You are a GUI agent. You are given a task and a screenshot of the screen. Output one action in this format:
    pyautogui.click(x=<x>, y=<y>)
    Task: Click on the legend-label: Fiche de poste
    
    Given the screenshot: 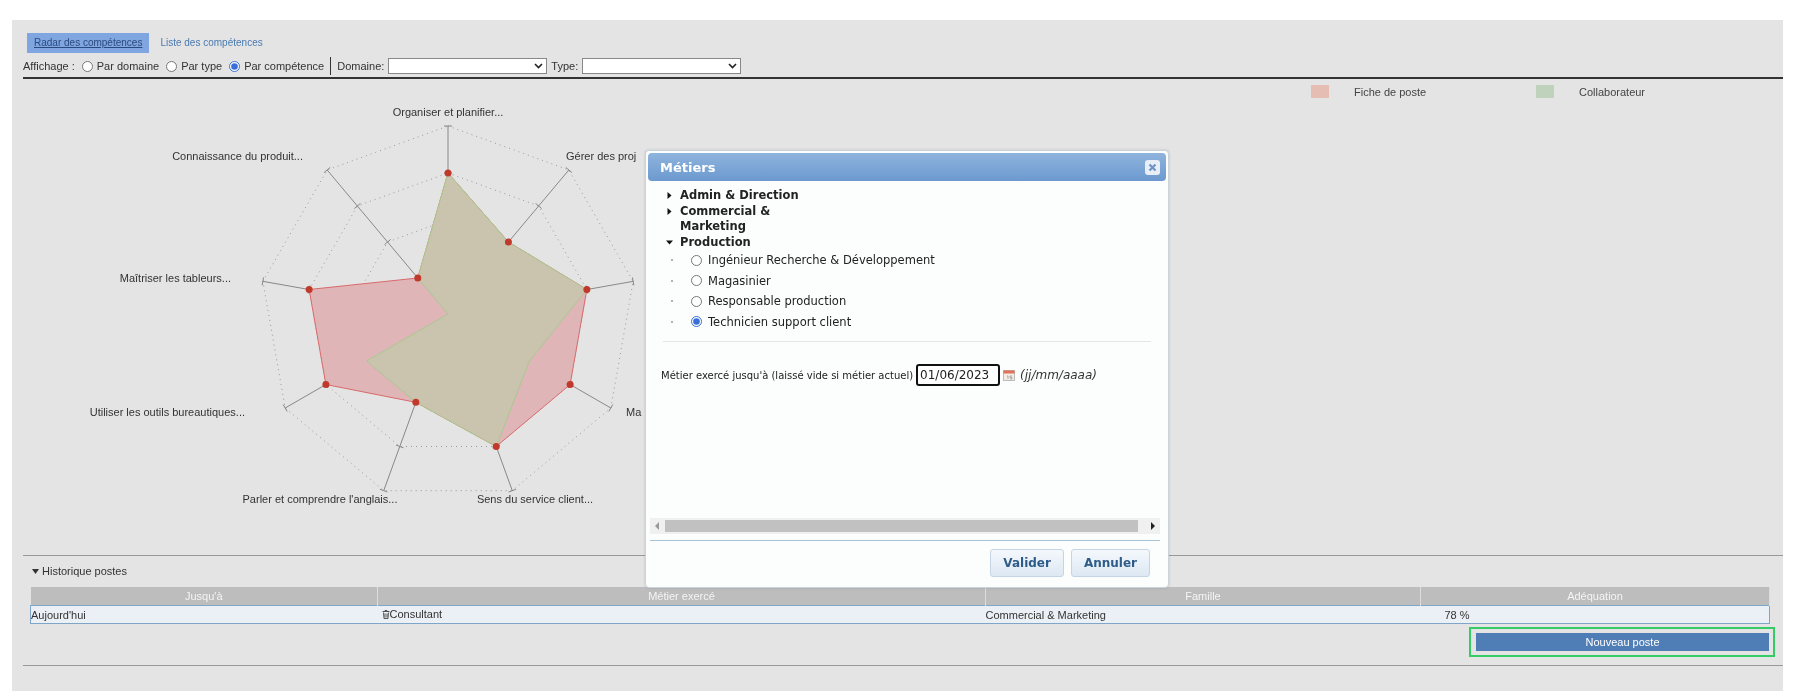 What is the action you would take?
    pyautogui.click(x=1390, y=91)
    